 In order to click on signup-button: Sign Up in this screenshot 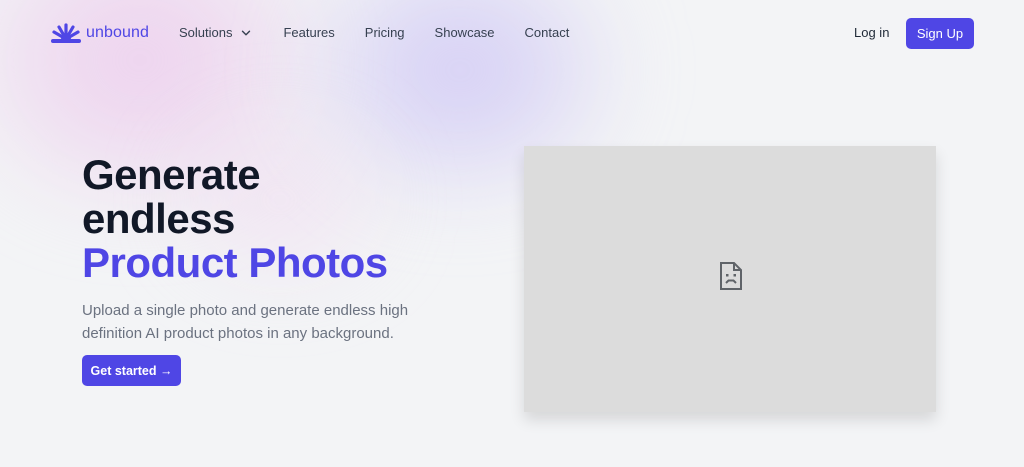, I will do `click(940, 33)`.